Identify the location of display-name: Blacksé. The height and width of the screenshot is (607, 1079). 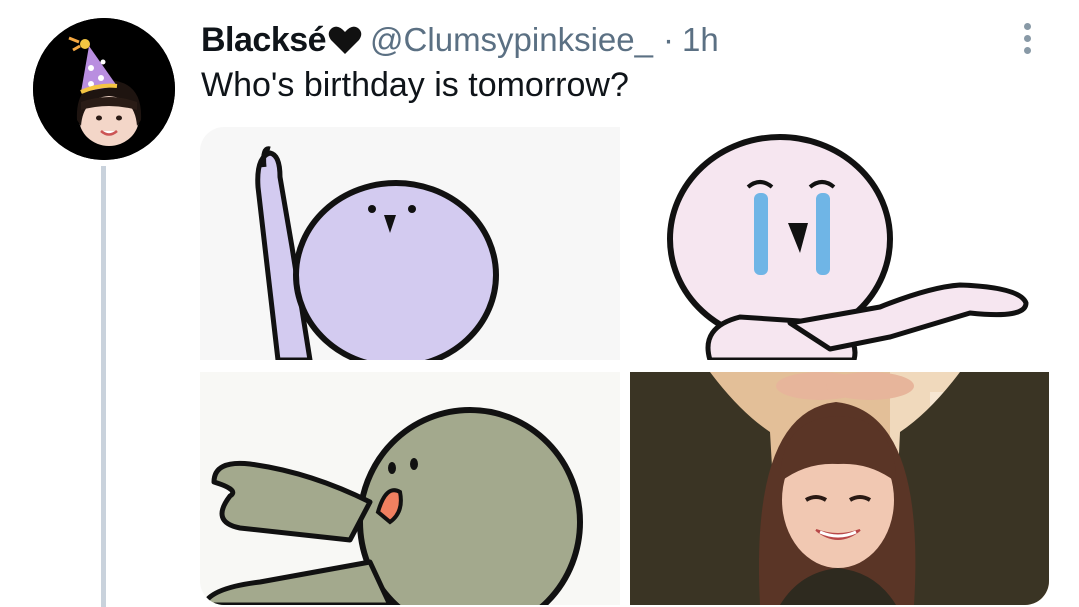
(264, 40).